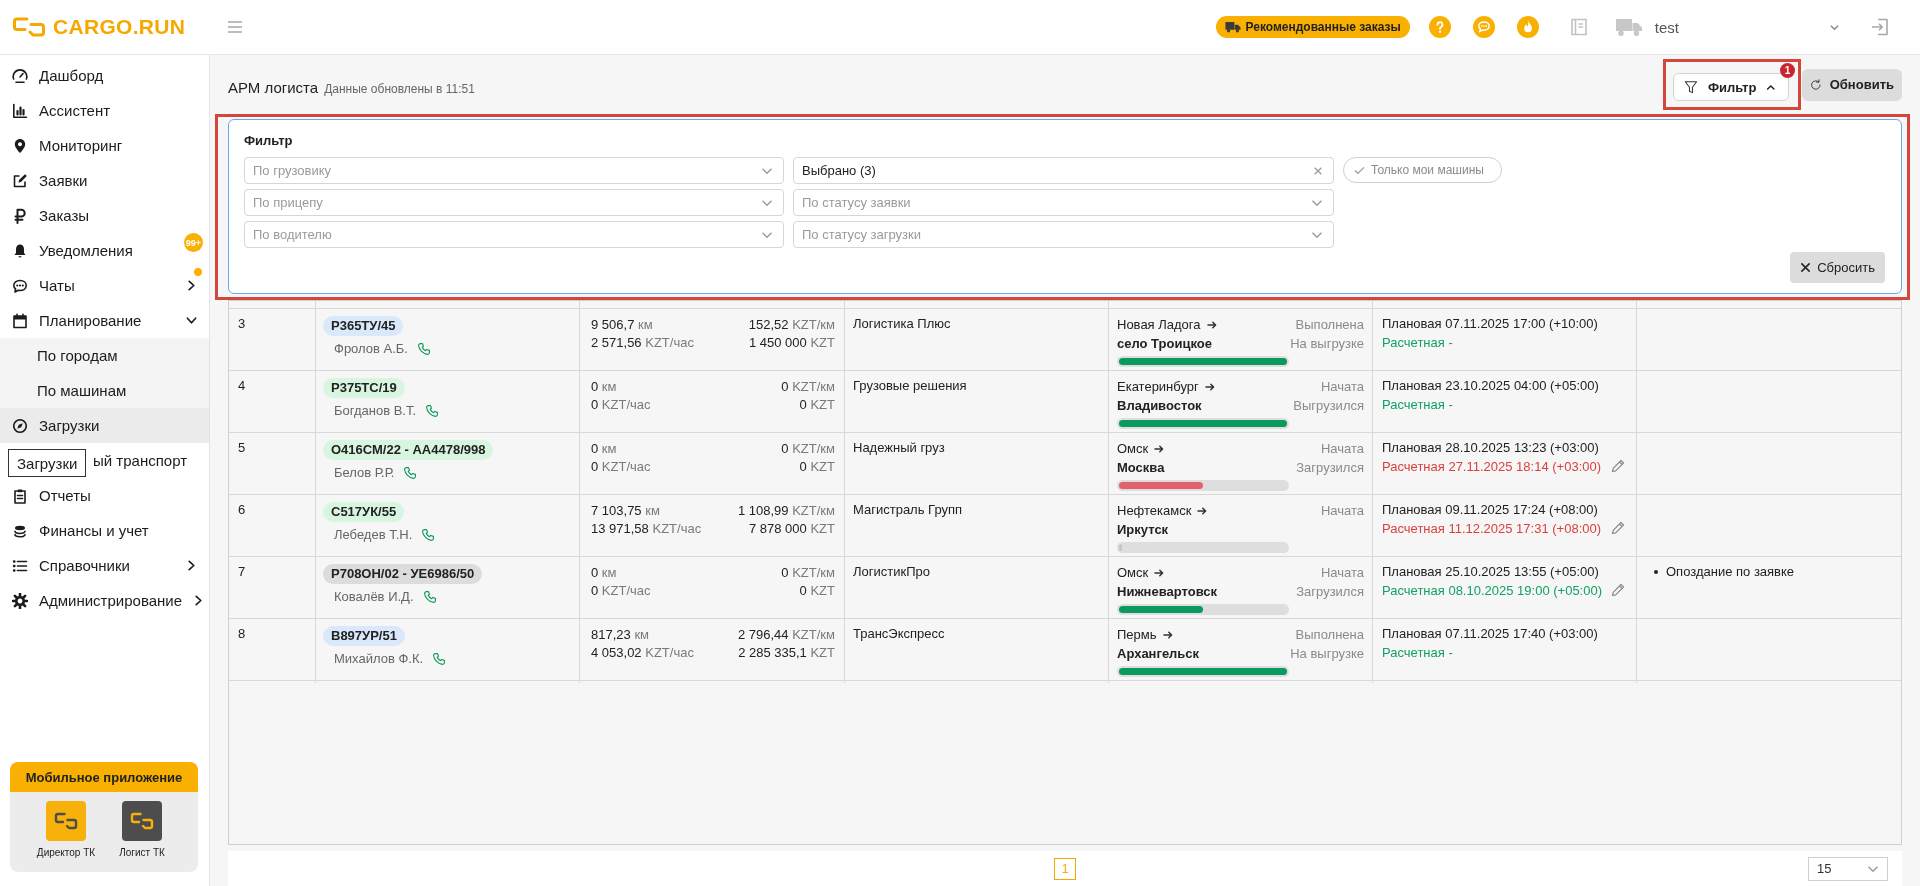  I want to click on nav-item: Ассистент, so click(104, 110).